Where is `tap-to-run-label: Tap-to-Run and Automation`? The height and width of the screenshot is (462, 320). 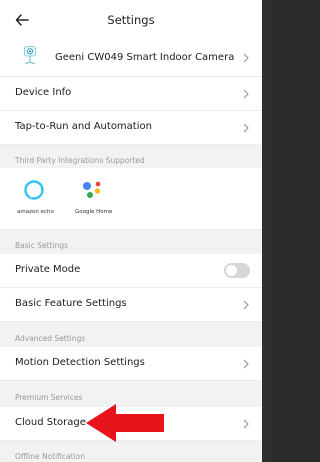
tap-to-run-label: Tap-to-Run and Automation is located at coordinates (83, 126).